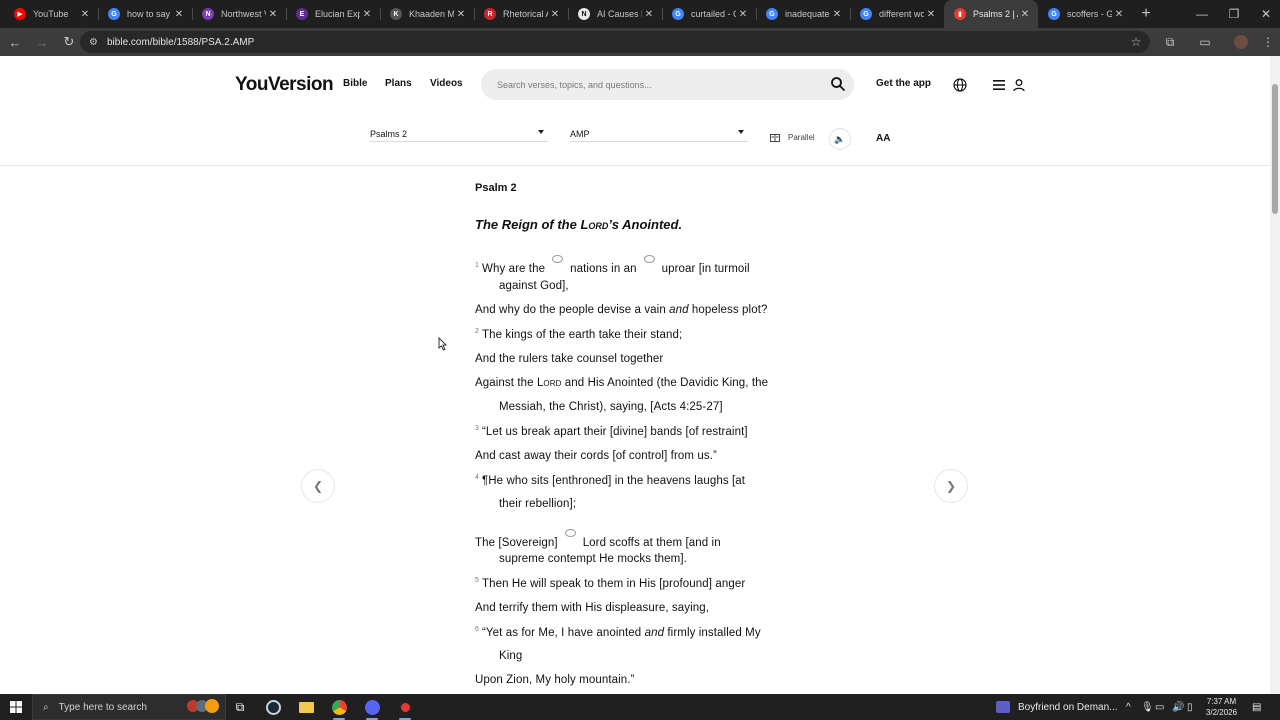 The image size is (1280, 720). Describe the element at coordinates (339, 708) in the screenshot. I see `chrome-taskbar-icon` at that location.